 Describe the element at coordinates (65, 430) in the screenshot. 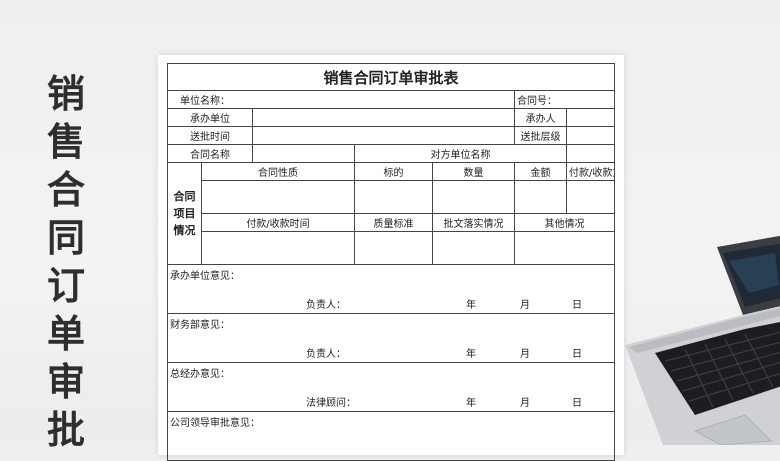

I see `side-title-char: 批` at that location.